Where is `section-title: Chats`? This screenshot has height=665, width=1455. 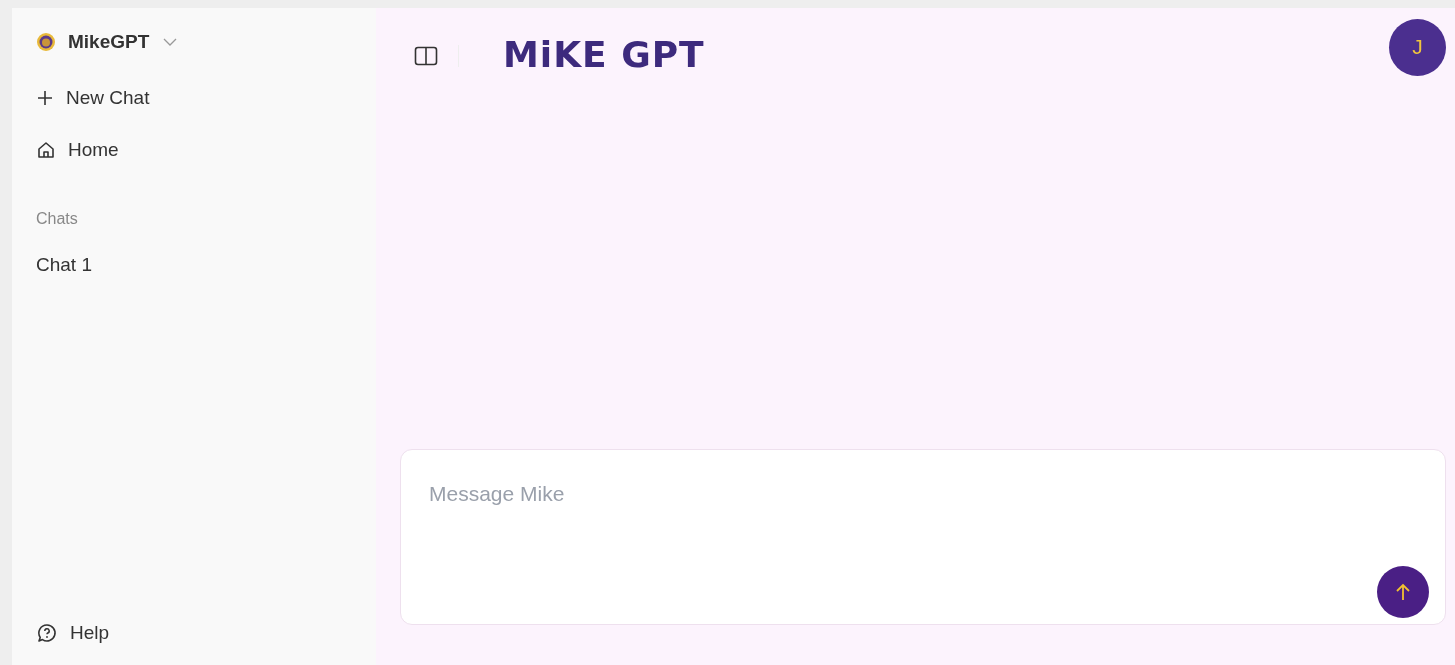
section-title: Chats is located at coordinates (57, 219).